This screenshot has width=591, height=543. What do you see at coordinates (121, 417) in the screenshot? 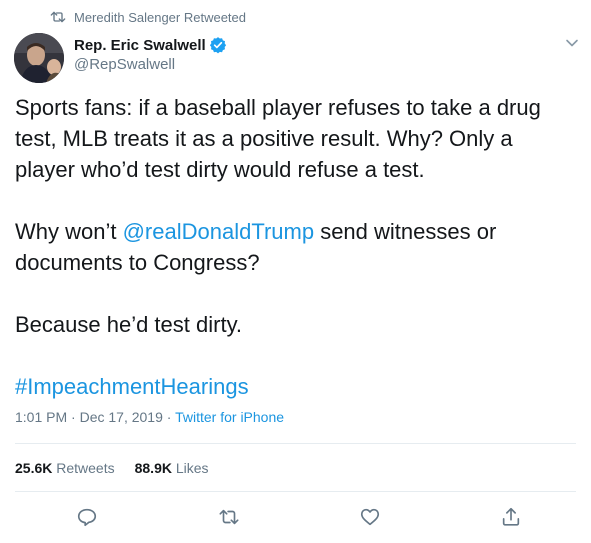
I see `tweet-date: Dec 17, 2019` at bounding box center [121, 417].